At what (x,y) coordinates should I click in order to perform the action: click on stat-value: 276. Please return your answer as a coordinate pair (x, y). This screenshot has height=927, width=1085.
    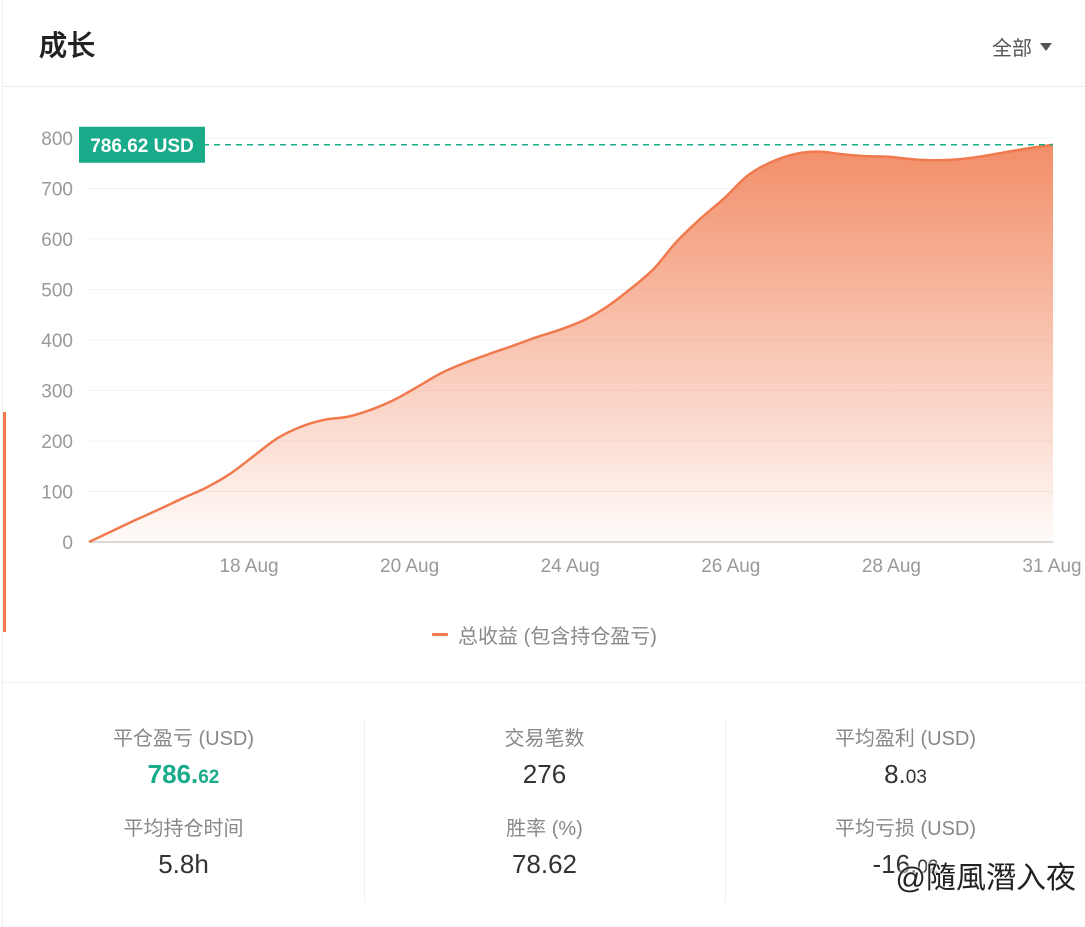
    Looking at the image, I should click on (544, 774).